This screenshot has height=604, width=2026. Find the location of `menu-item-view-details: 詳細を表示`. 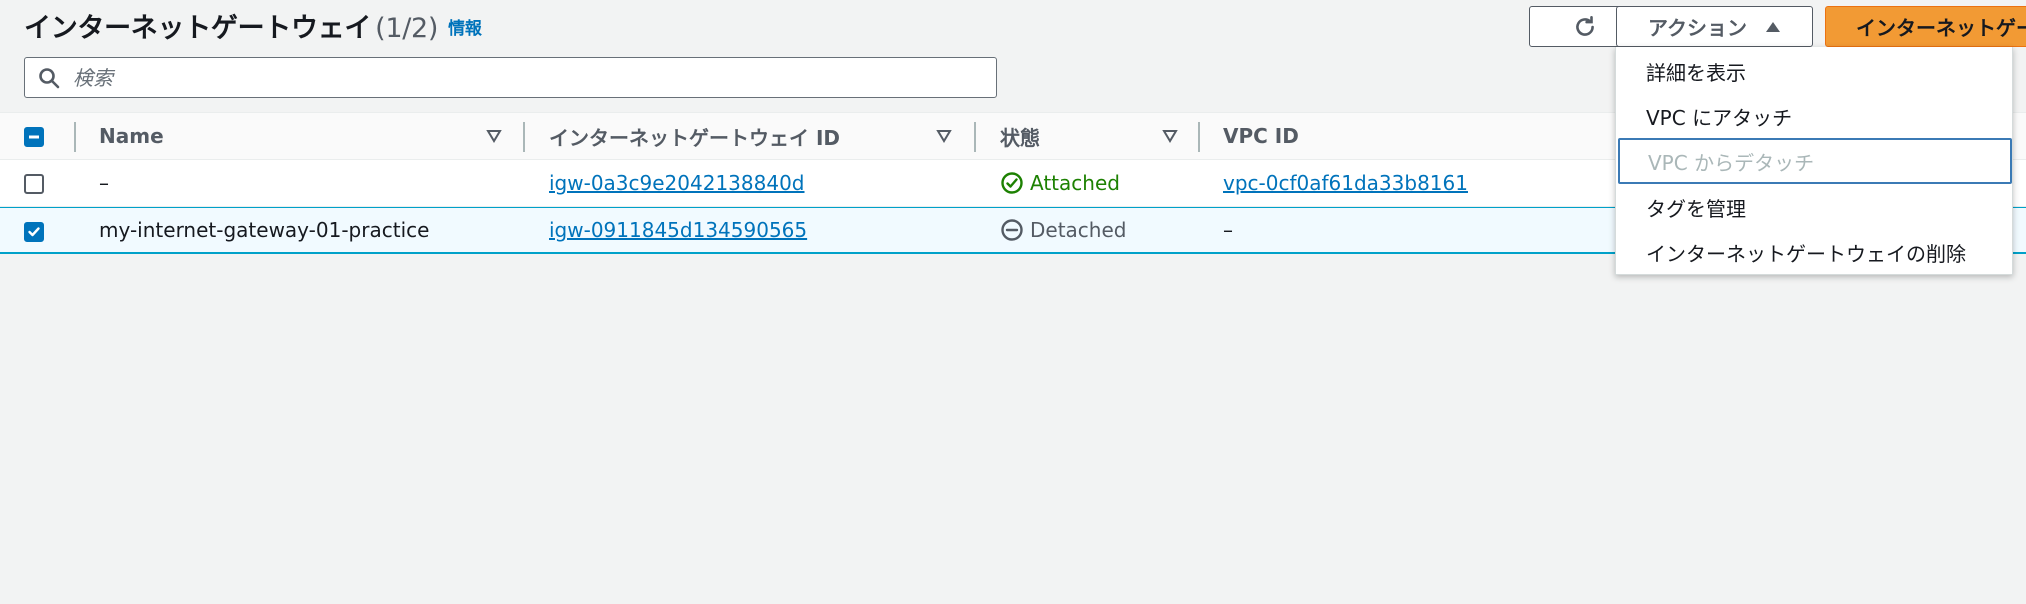

menu-item-view-details: 詳細を表示 is located at coordinates (1815, 71).